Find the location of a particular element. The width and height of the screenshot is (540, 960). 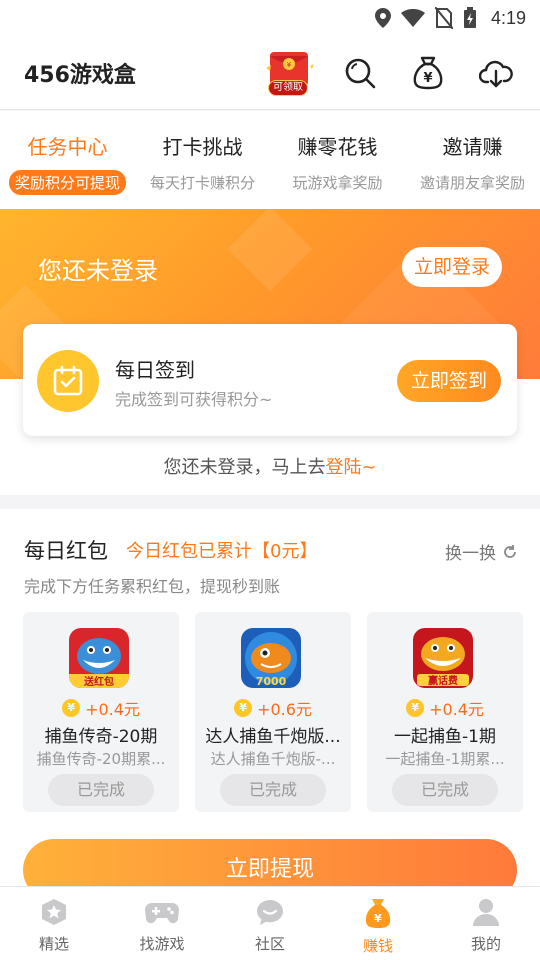

cloud-download-icon is located at coordinates (496, 74).